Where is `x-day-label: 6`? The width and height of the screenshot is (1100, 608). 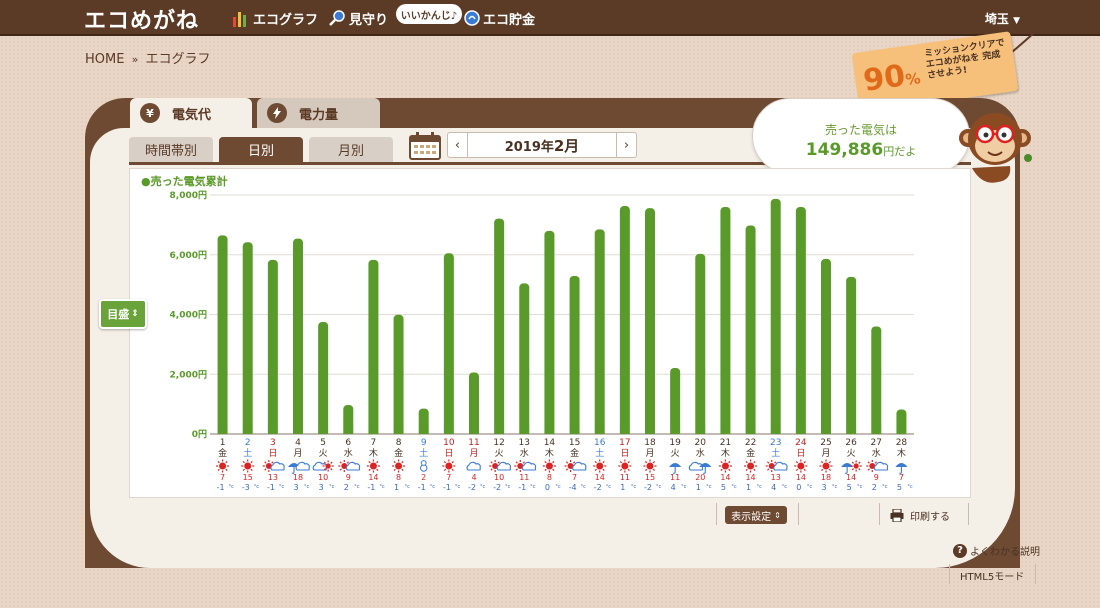 x-day-label: 6 is located at coordinates (348, 443).